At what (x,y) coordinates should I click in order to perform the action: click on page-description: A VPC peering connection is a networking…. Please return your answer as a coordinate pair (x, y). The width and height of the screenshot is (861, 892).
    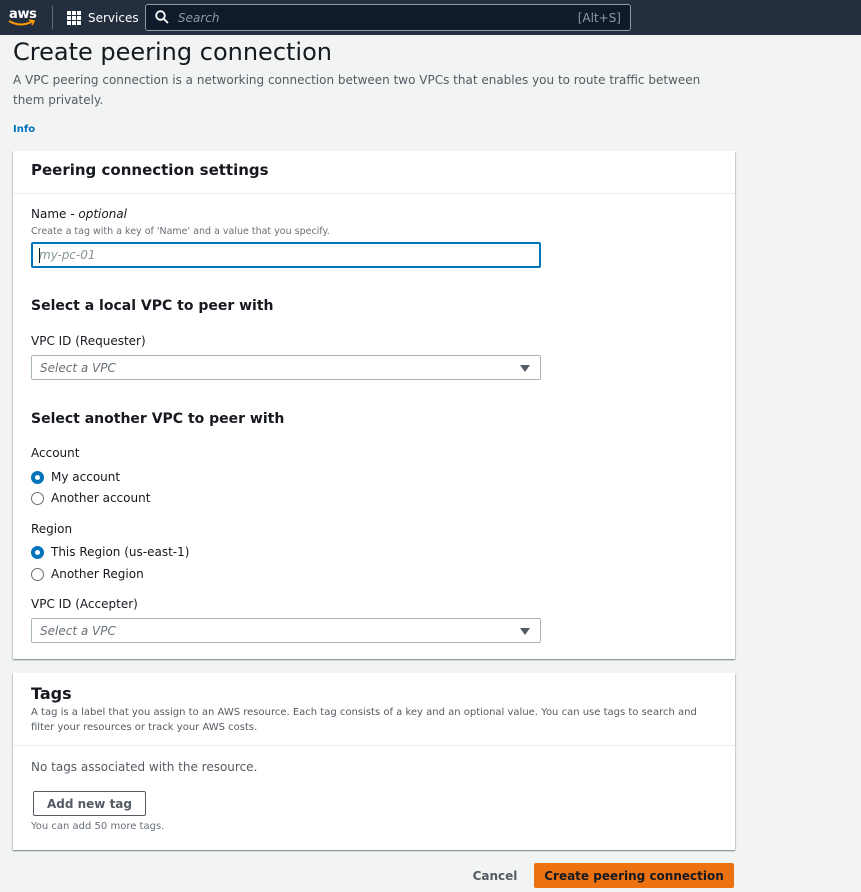
    Looking at the image, I should click on (357, 90).